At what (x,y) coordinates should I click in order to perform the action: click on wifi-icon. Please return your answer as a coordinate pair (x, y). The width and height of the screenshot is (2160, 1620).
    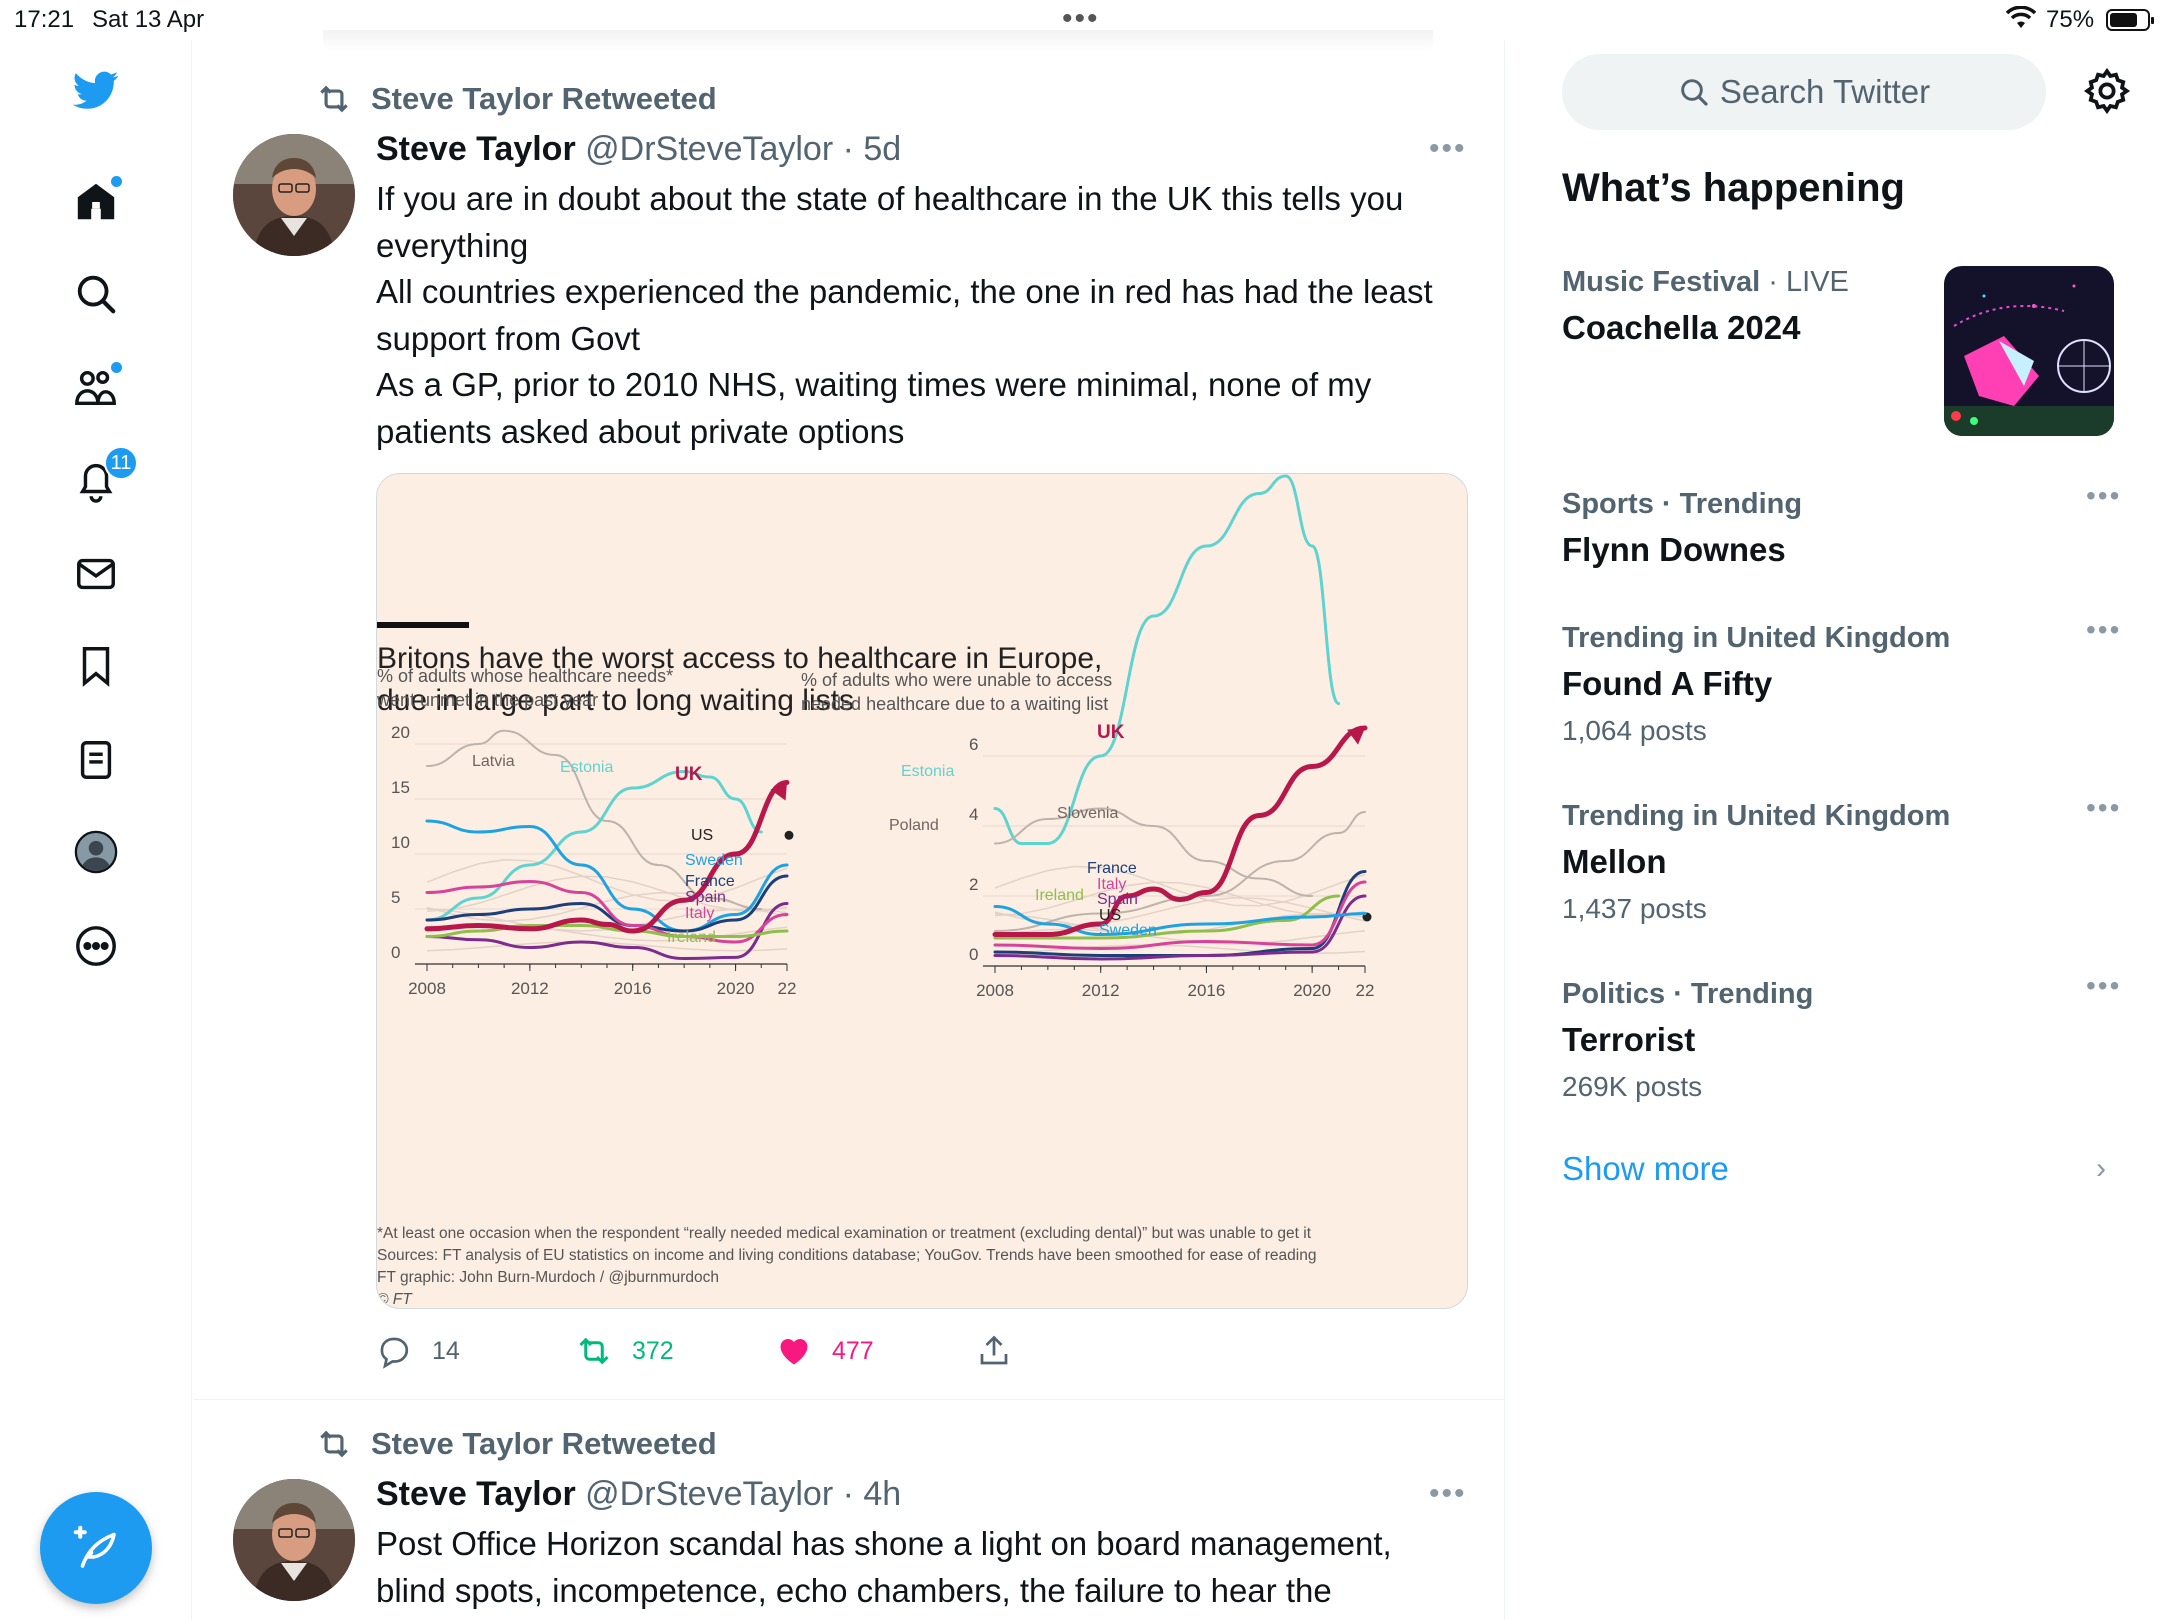
    Looking at the image, I should click on (2021, 21).